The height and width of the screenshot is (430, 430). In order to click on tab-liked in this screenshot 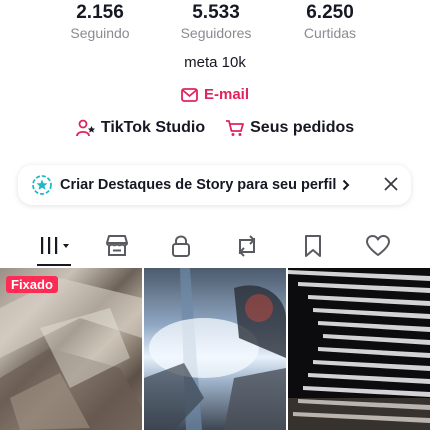, I will do `click(378, 246)`.